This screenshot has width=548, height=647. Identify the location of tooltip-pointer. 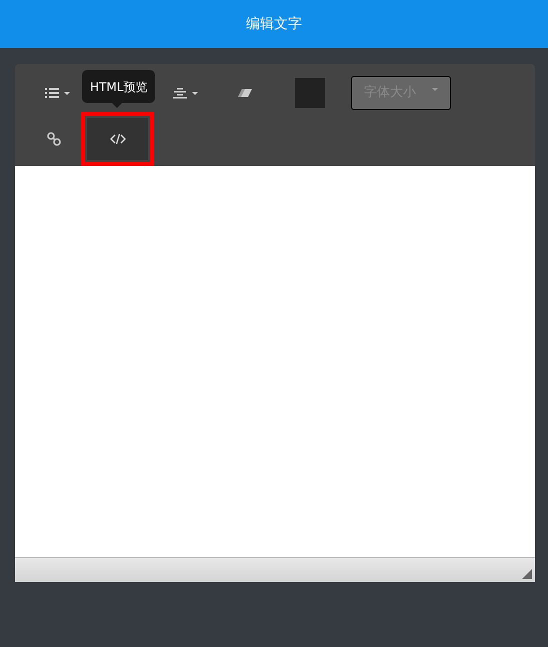
(117, 105).